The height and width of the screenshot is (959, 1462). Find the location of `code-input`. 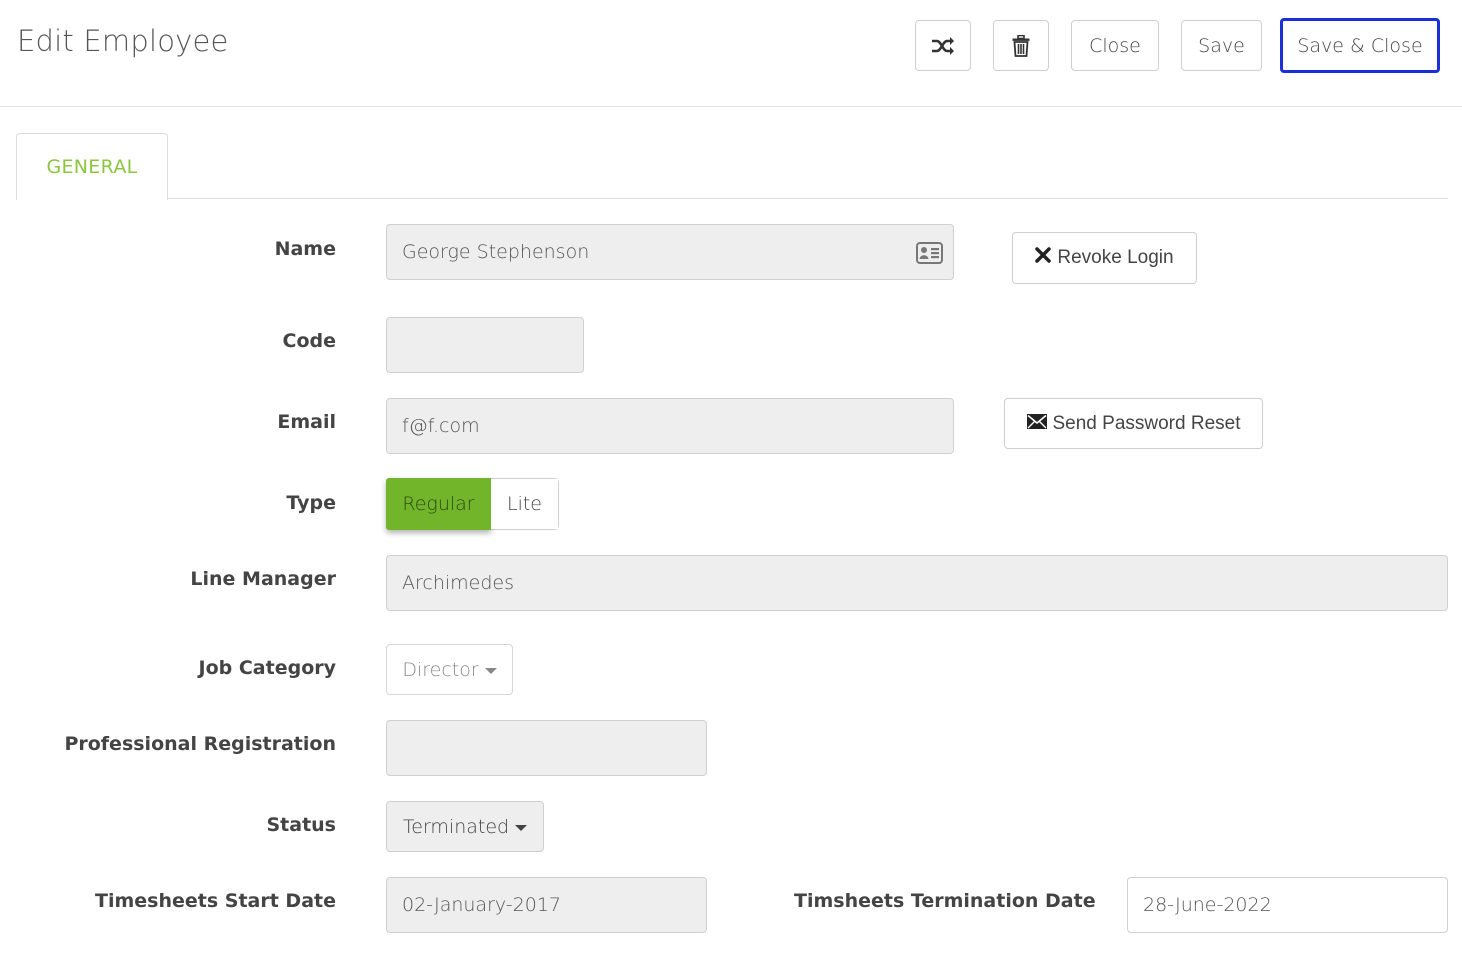

code-input is located at coordinates (485, 345).